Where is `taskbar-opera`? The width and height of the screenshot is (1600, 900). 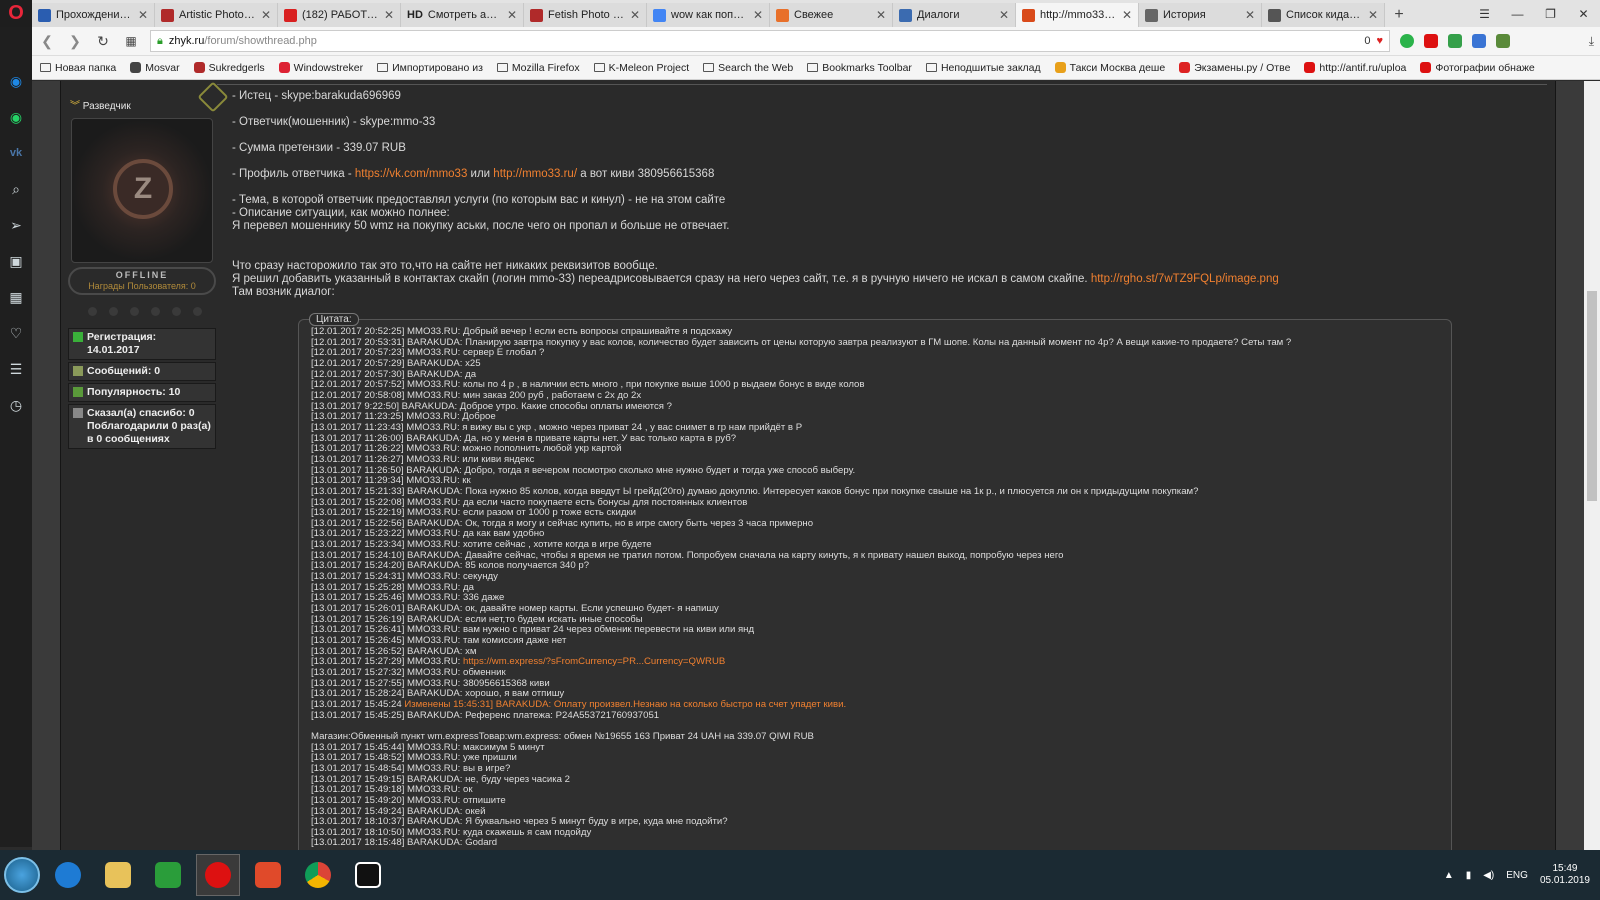 taskbar-opera is located at coordinates (218, 875).